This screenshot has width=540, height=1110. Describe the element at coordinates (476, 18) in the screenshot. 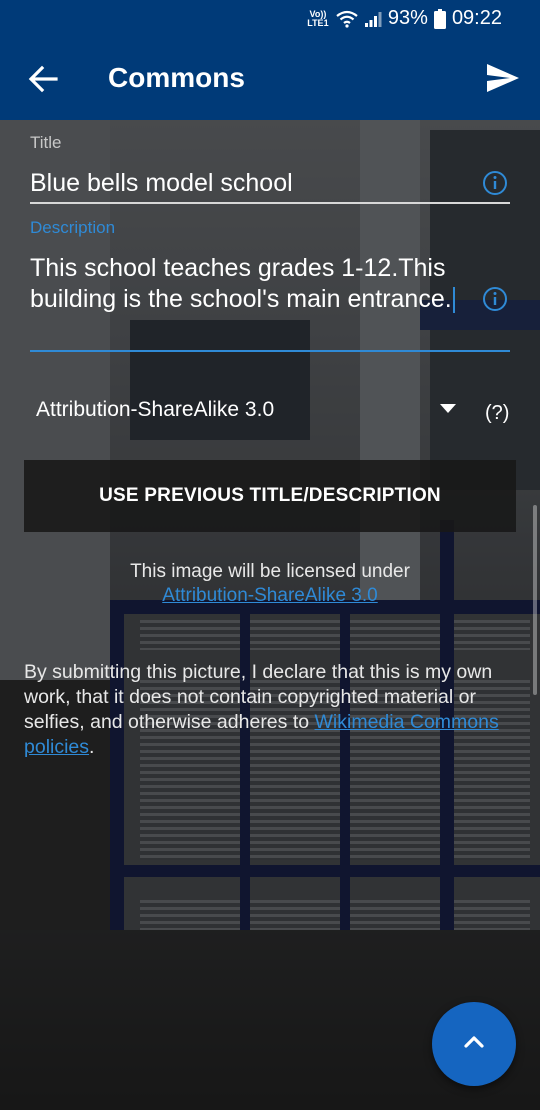

I see `clock: 09:22` at that location.